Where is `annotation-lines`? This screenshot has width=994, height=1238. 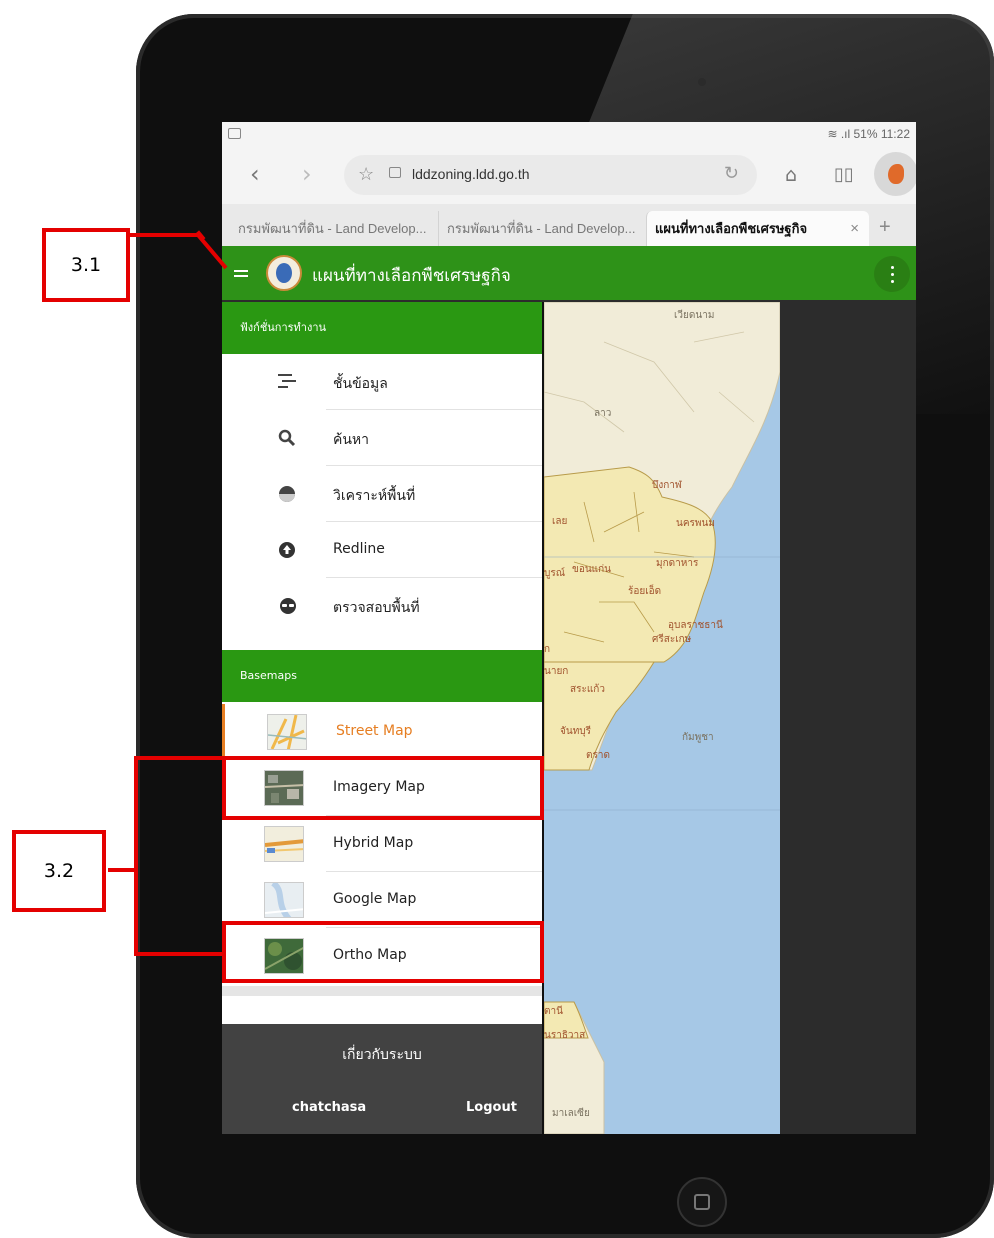 annotation-lines is located at coordinates (168, 594).